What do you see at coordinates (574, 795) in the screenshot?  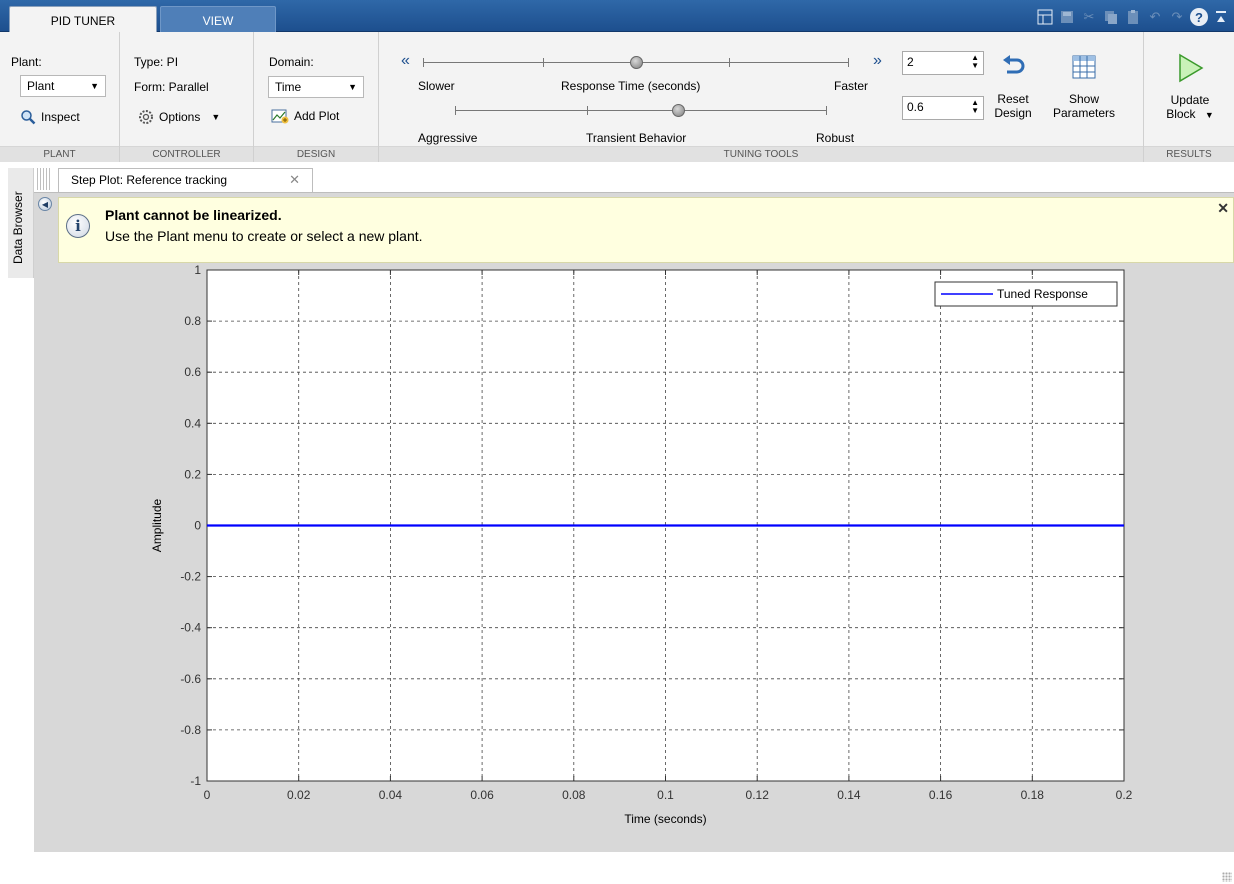 I see `x-tick-label: 0.08` at bounding box center [574, 795].